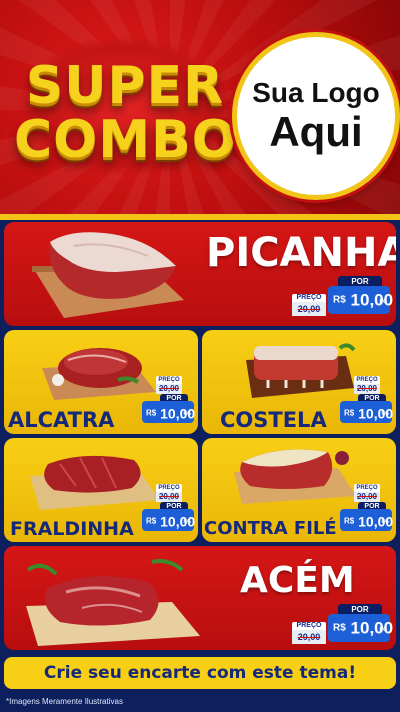 This screenshot has height=712, width=400. What do you see at coordinates (270, 528) in the screenshot?
I see `product-name: CONTRA FILÉ` at bounding box center [270, 528].